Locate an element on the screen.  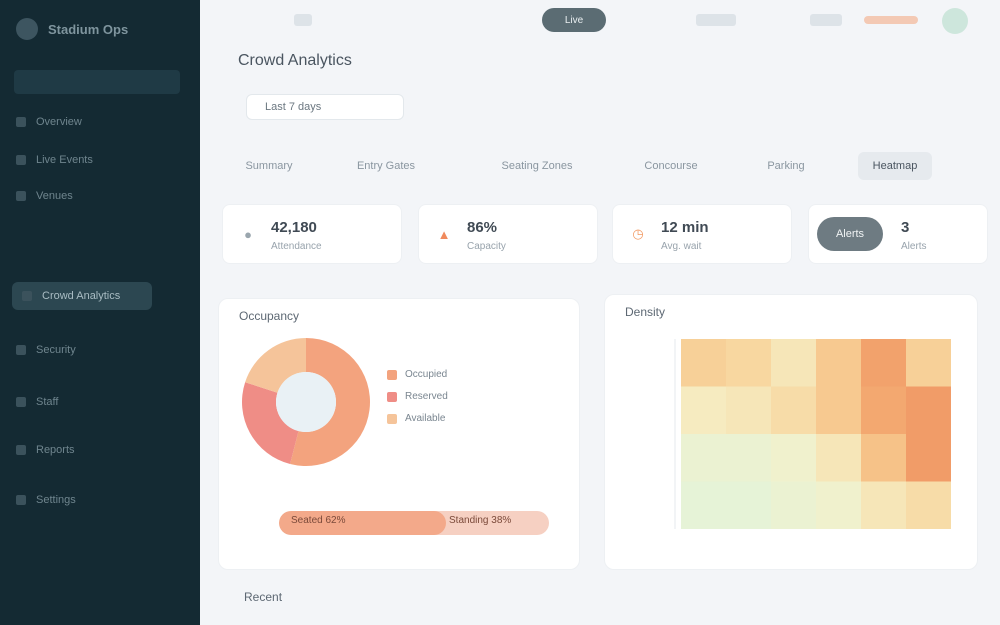
sidebar-item: Live Events is located at coordinates (96, 160).